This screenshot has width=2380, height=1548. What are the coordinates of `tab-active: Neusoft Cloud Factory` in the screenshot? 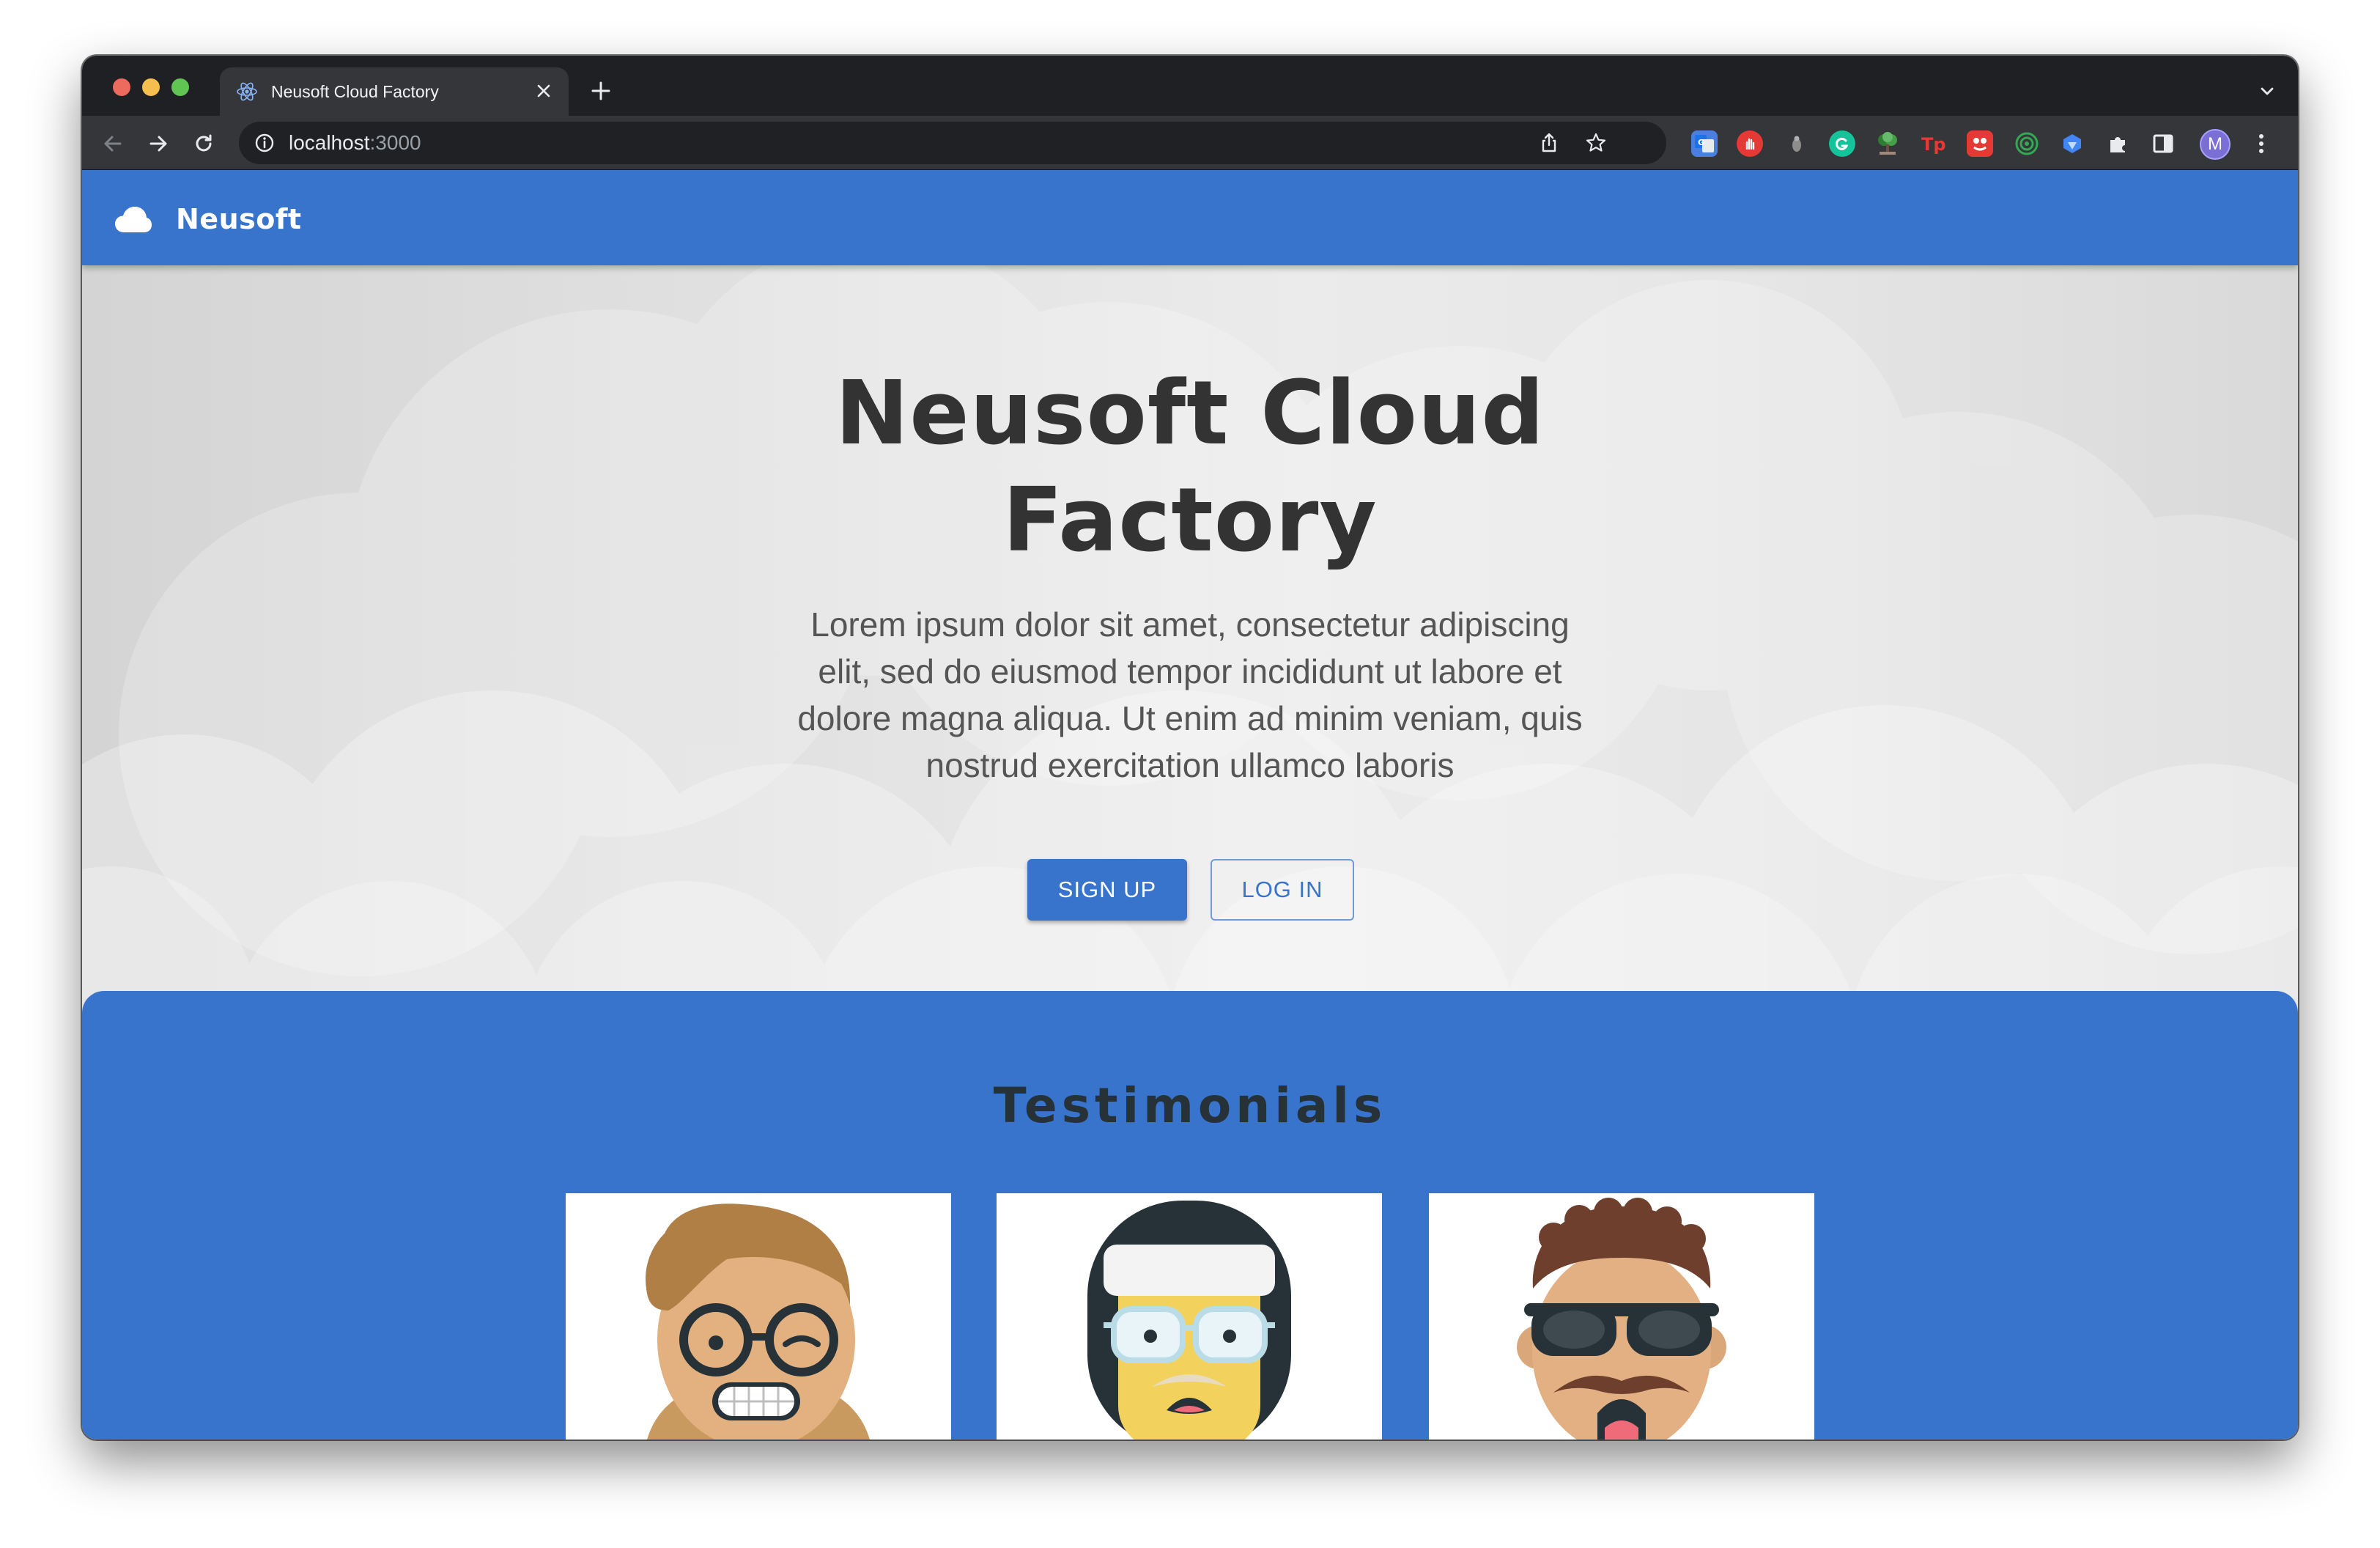 It's located at (394, 91).